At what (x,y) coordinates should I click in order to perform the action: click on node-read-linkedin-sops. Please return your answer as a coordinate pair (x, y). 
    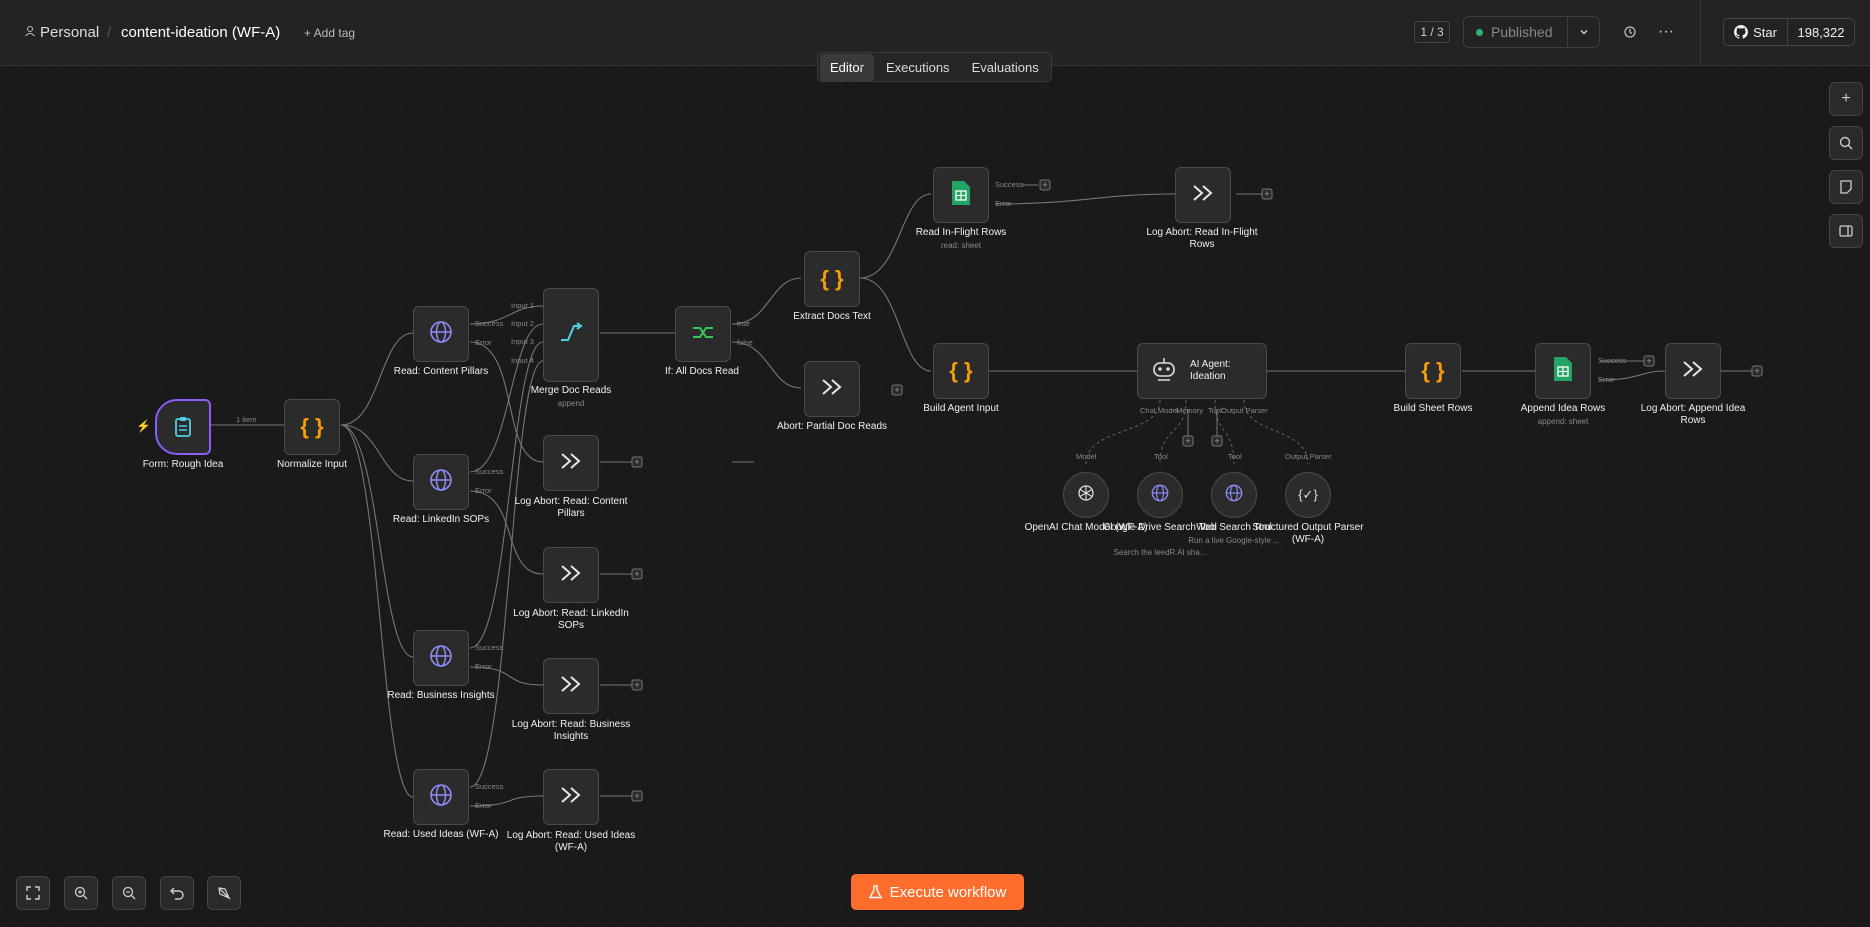
    Looking at the image, I should click on (441, 482).